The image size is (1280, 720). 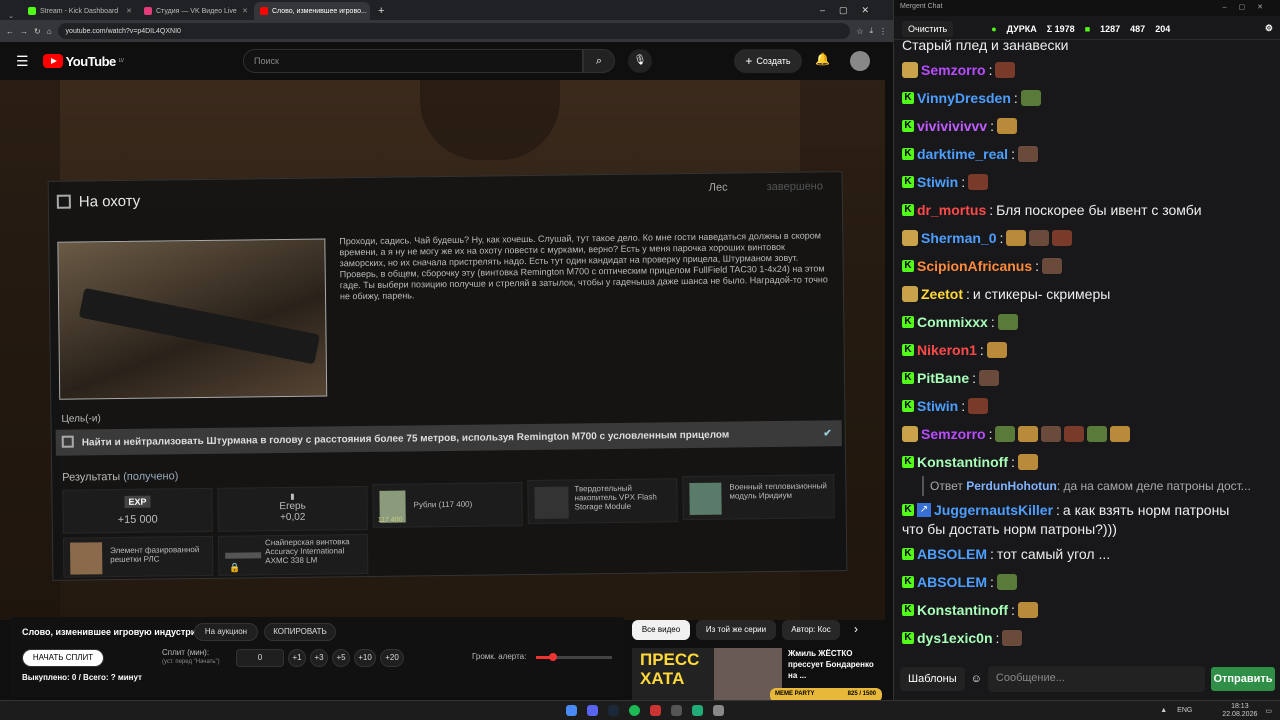 What do you see at coordinates (1088, 462) in the screenshot?
I see `chat-message: K Konstantinoff:` at bounding box center [1088, 462].